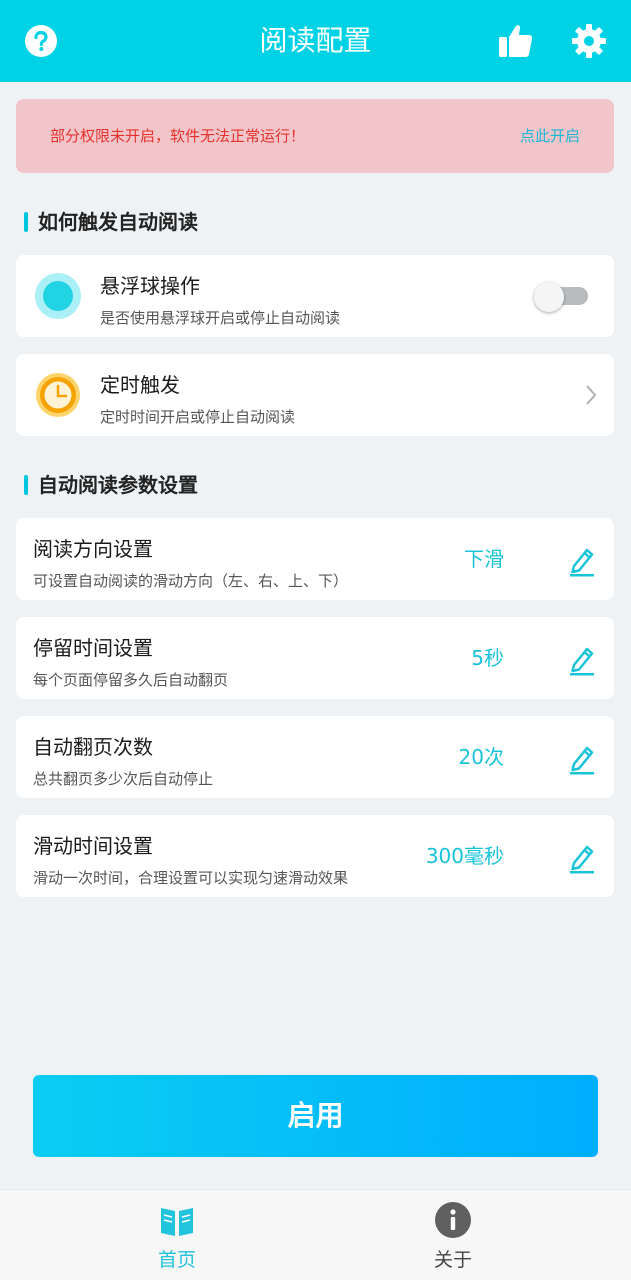 The height and width of the screenshot is (1280, 631). What do you see at coordinates (315, 559) in the screenshot?
I see `direction-setting-card: 阅读方向设置 可设置自动阅读的滑动方向（左、右、上、下） 下滑` at bounding box center [315, 559].